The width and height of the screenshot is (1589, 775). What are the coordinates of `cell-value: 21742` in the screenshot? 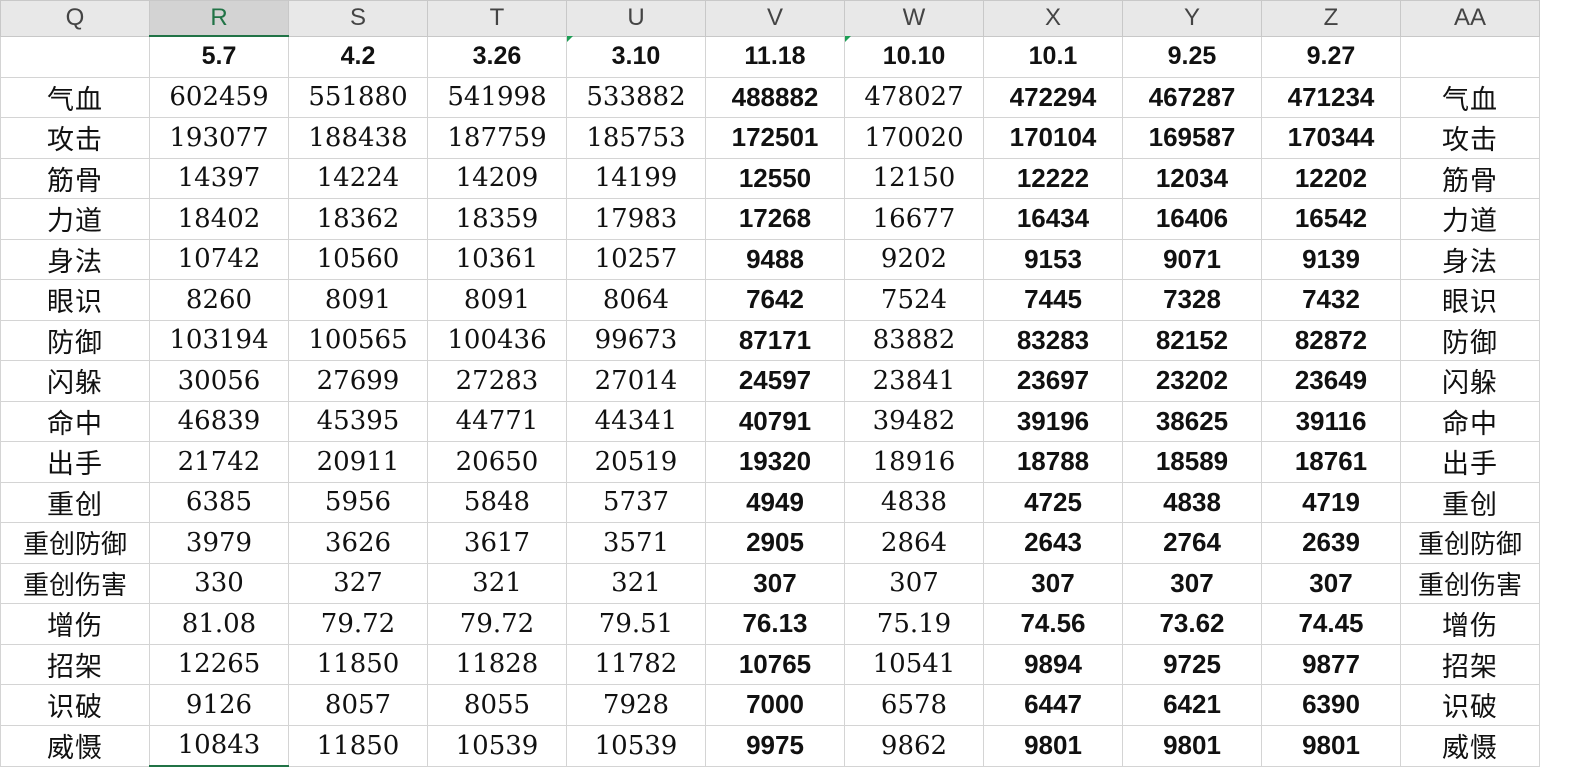 It's located at (219, 462).